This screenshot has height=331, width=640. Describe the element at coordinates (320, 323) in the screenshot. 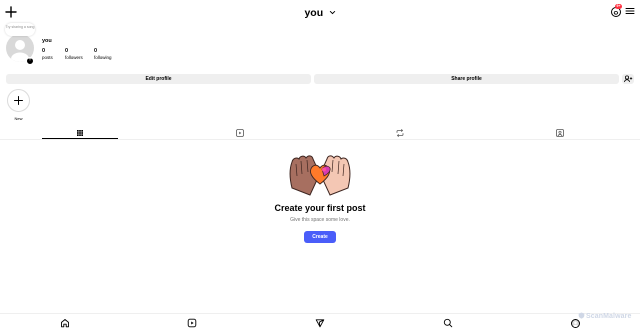

I see `send-icon` at that location.